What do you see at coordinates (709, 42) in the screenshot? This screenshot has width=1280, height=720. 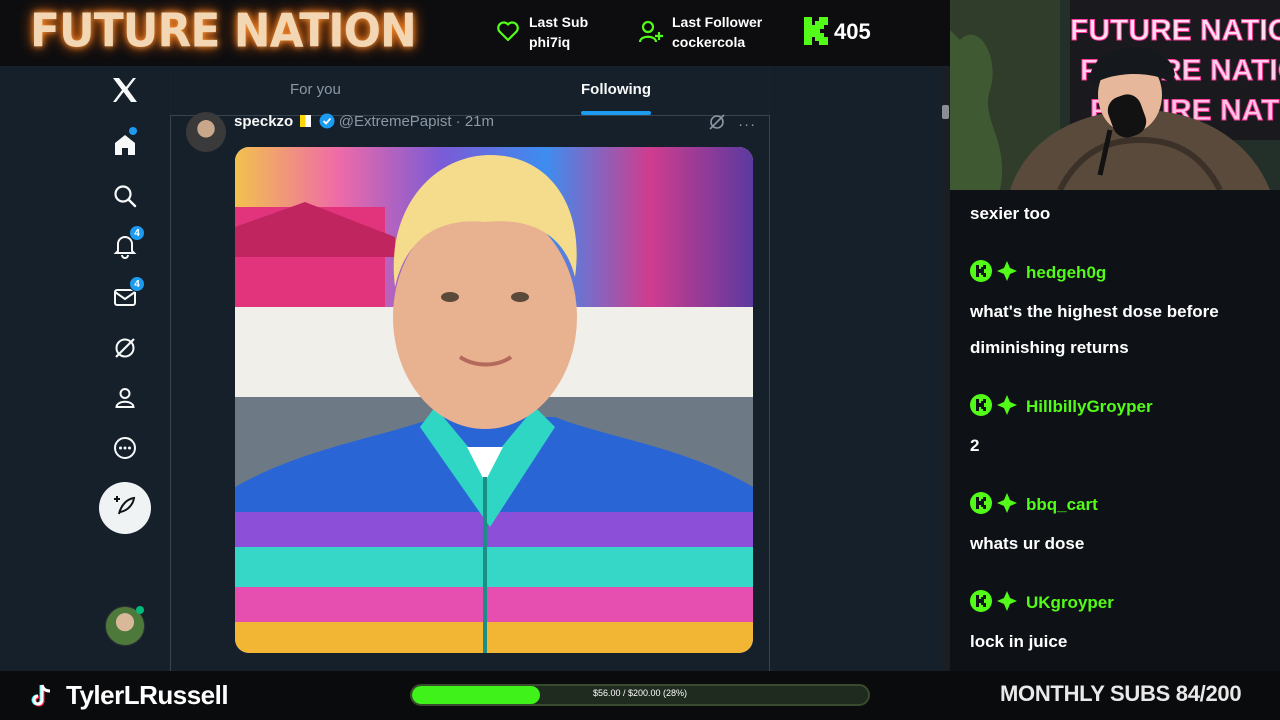 I see `last-follower-value: cockercola` at bounding box center [709, 42].